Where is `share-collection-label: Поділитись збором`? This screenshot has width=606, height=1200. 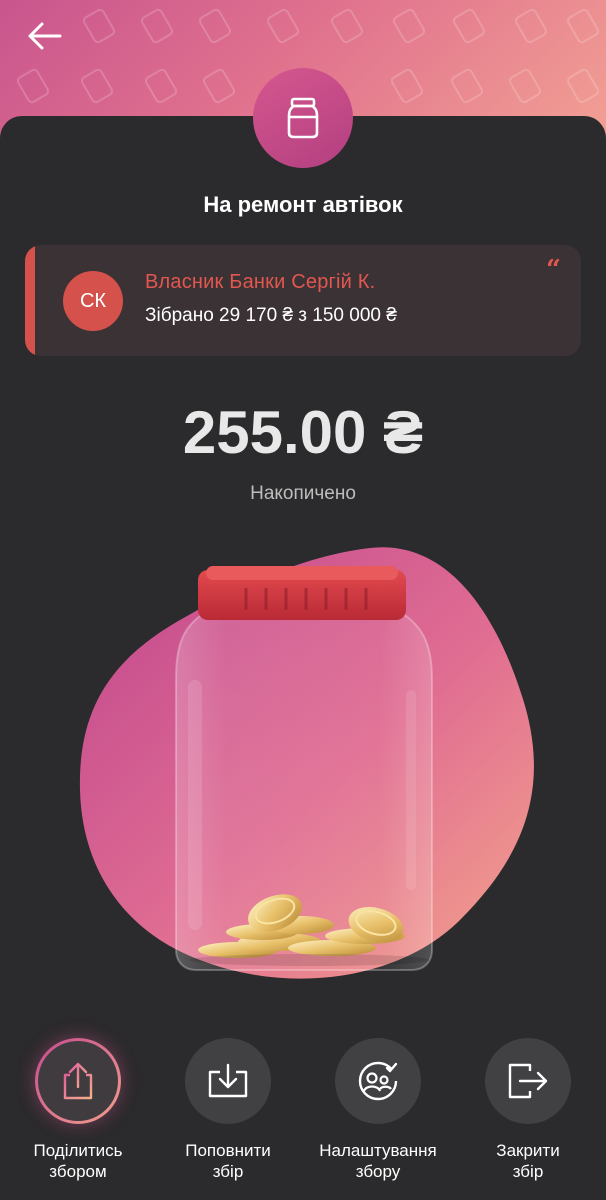
share-collection-label: Поділитись збором is located at coordinates (78, 1161).